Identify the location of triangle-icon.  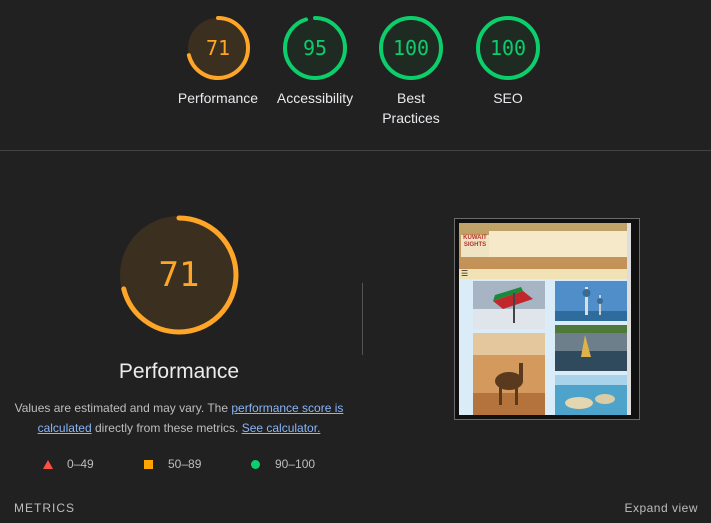
(48, 464).